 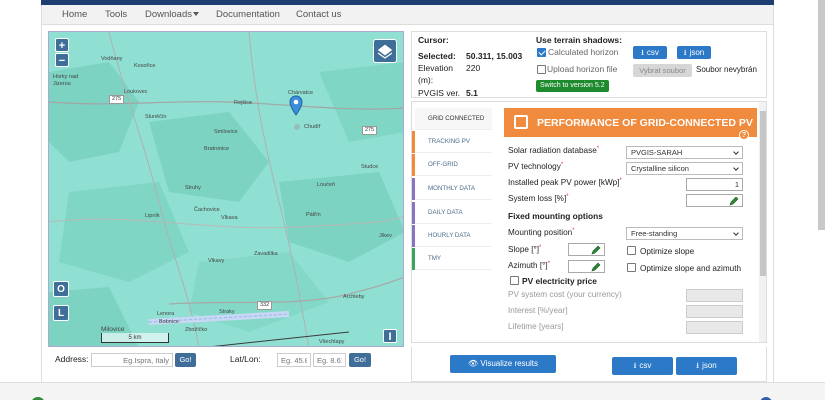 What do you see at coordinates (112, 59) in the screenshot?
I see `place-label: Vodňany` at bounding box center [112, 59].